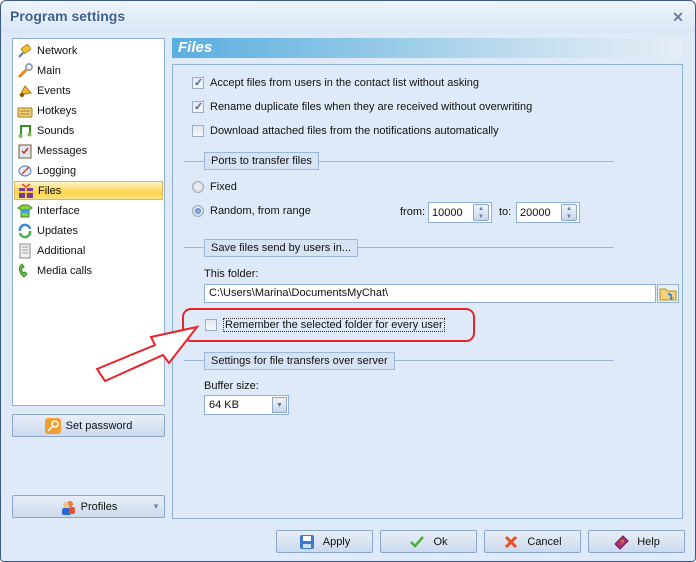 This screenshot has height=562, width=696. I want to click on help-book-icon: ?, so click(621, 542).